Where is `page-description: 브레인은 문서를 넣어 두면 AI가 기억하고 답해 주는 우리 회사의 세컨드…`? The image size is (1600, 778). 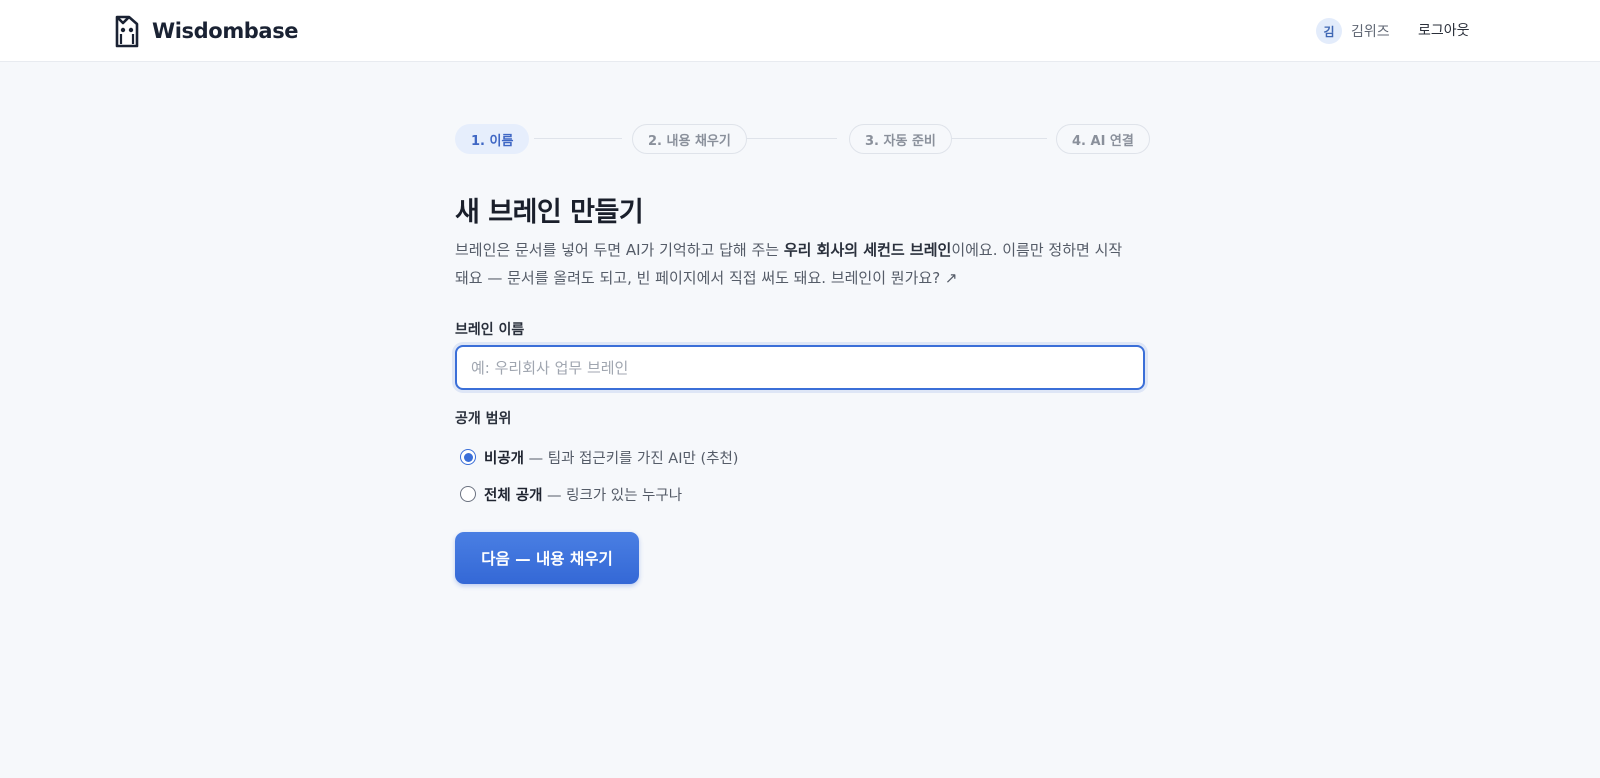 page-description: 브레인은 문서를 넣어 두면 AI가 기억하고 답해 주는 우리 회사의 세컨드… is located at coordinates (795, 264).